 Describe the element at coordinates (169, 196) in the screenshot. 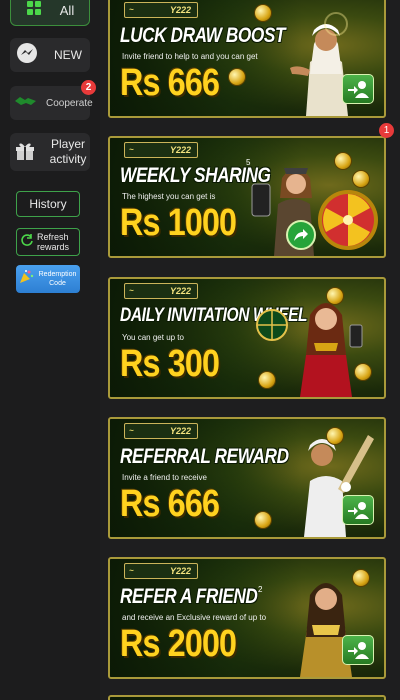

I see `banner-subtitle: The highest you can get is` at that location.